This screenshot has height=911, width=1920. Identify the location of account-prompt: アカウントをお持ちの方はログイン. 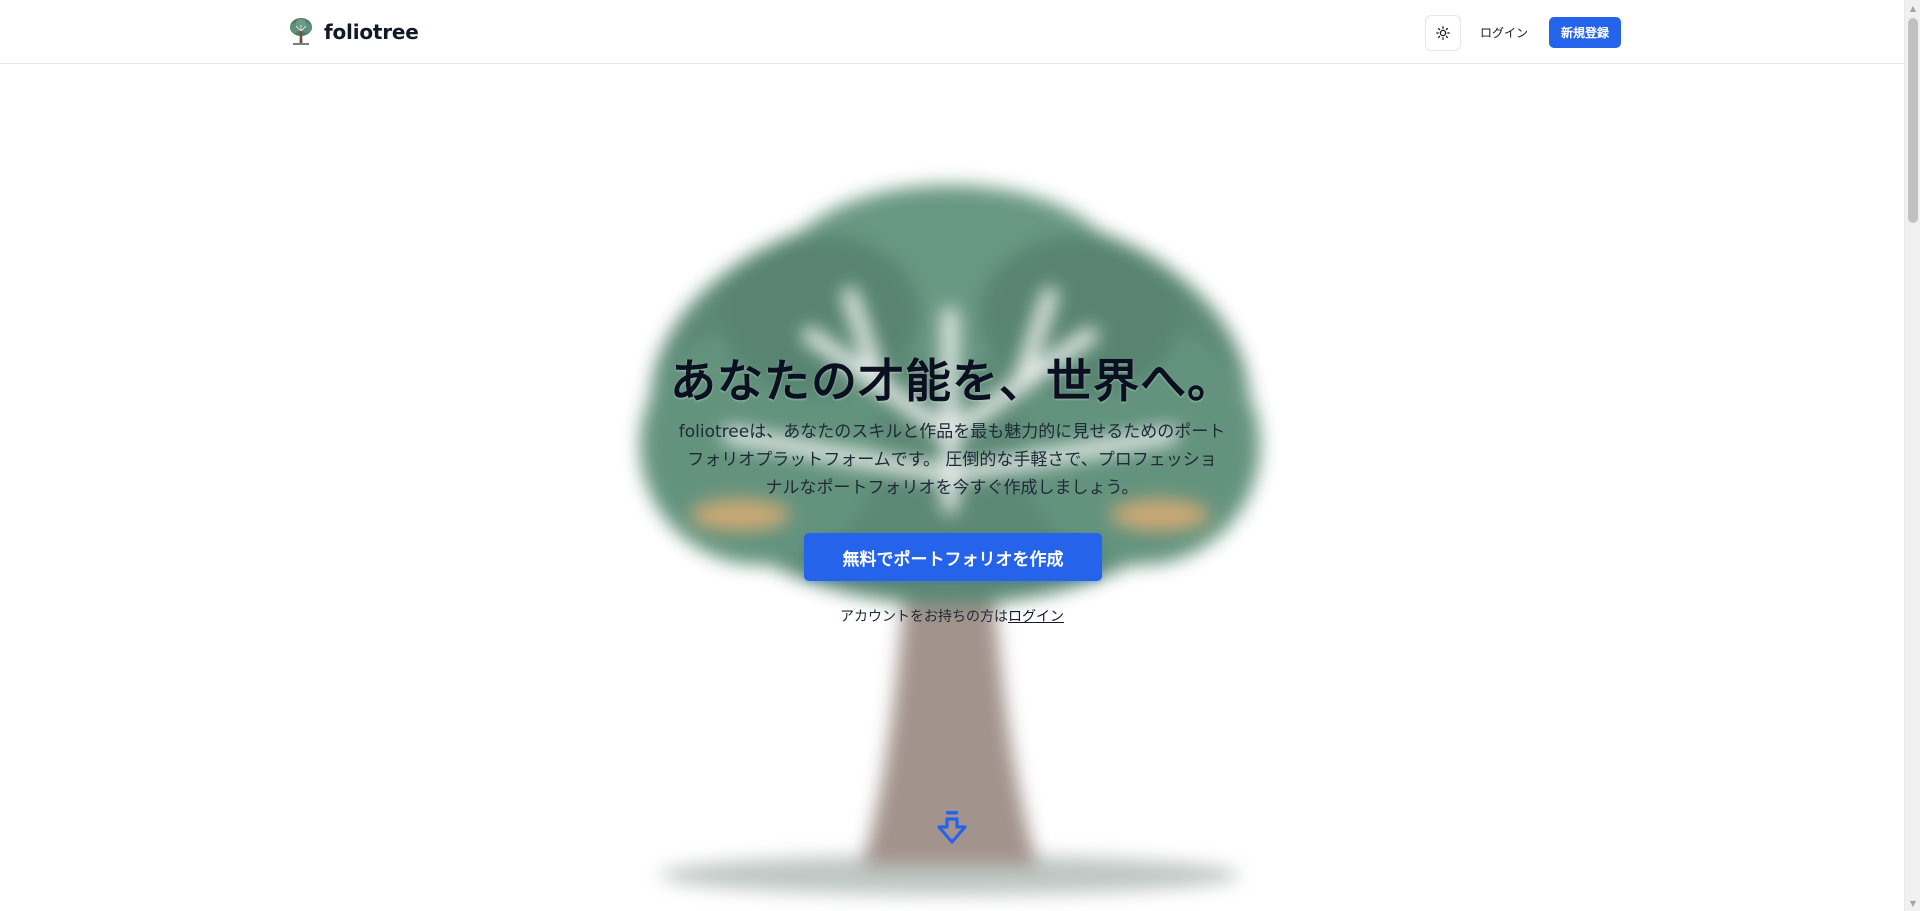
(952, 616).